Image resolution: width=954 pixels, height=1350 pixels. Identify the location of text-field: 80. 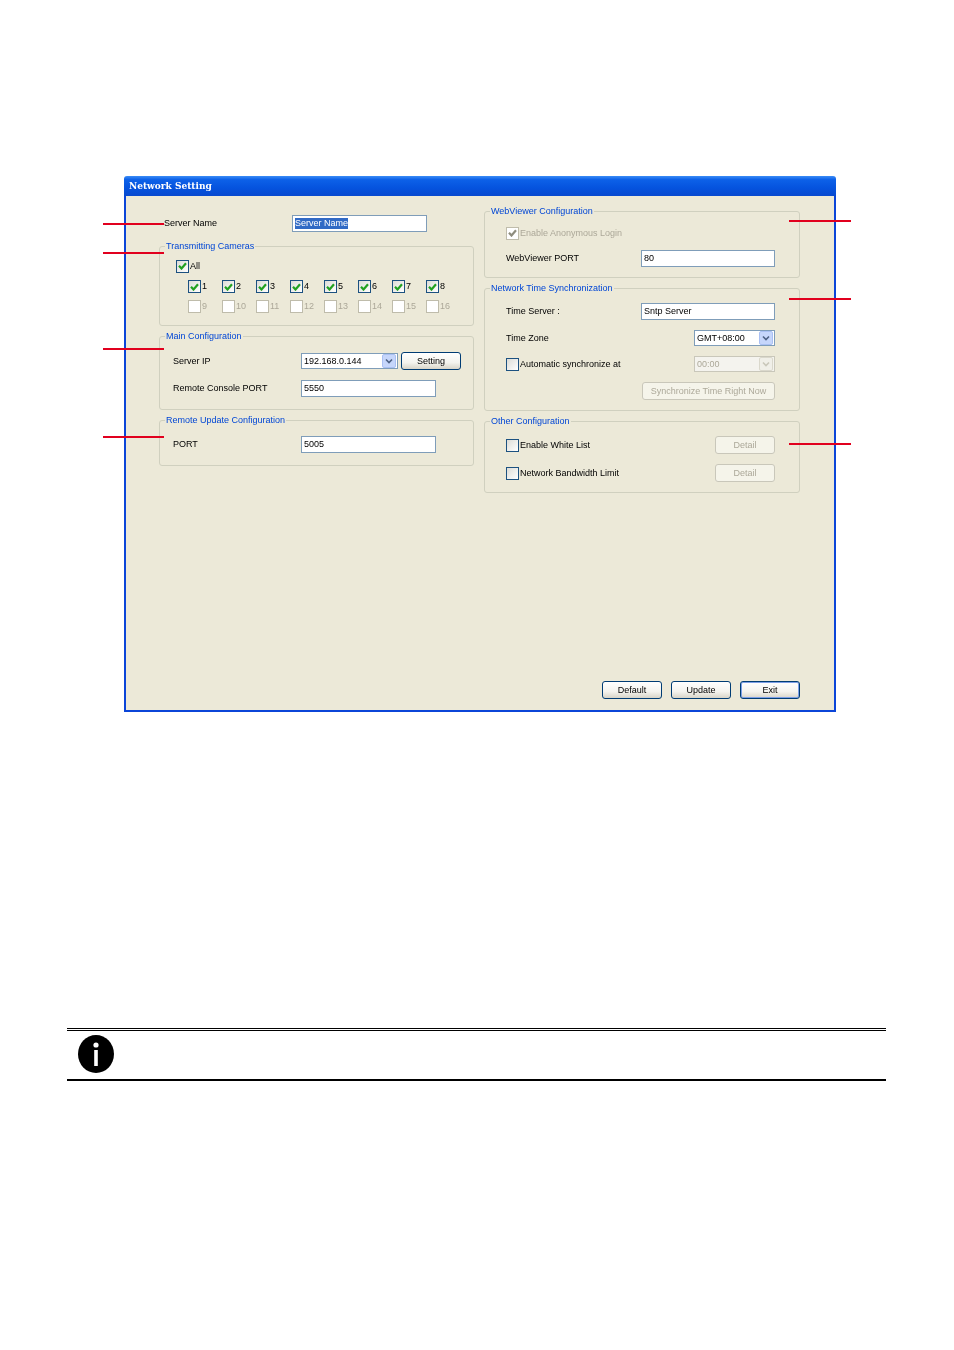
(708, 258).